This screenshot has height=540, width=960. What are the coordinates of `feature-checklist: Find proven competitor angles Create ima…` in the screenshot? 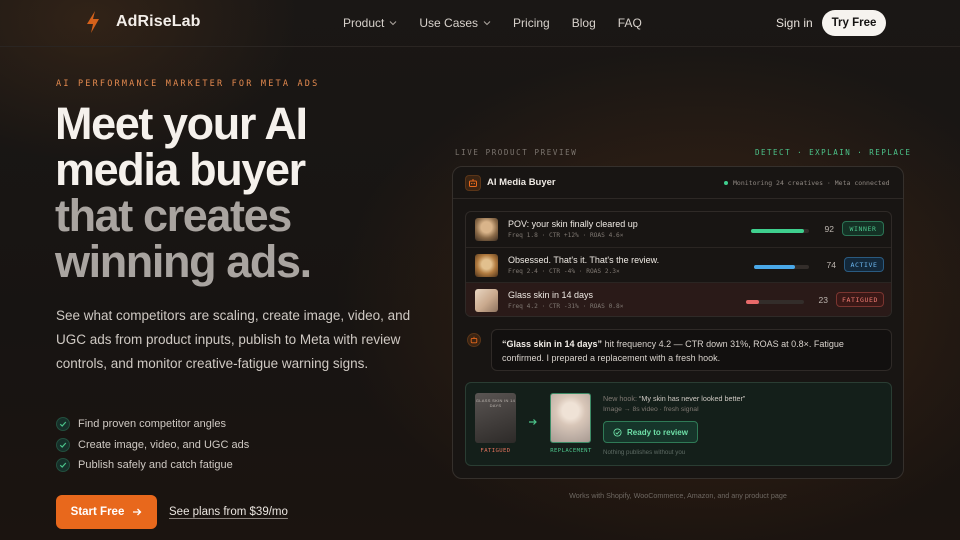 It's located at (152, 445).